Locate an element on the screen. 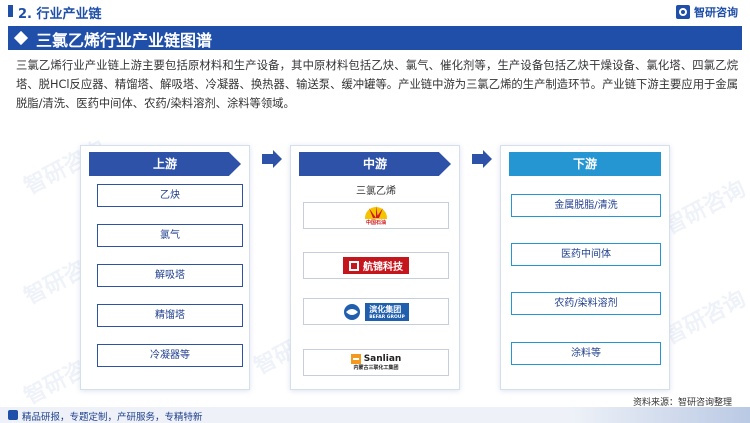 This screenshot has width=750, height=423. downstream-item: 涂料等 is located at coordinates (586, 353).